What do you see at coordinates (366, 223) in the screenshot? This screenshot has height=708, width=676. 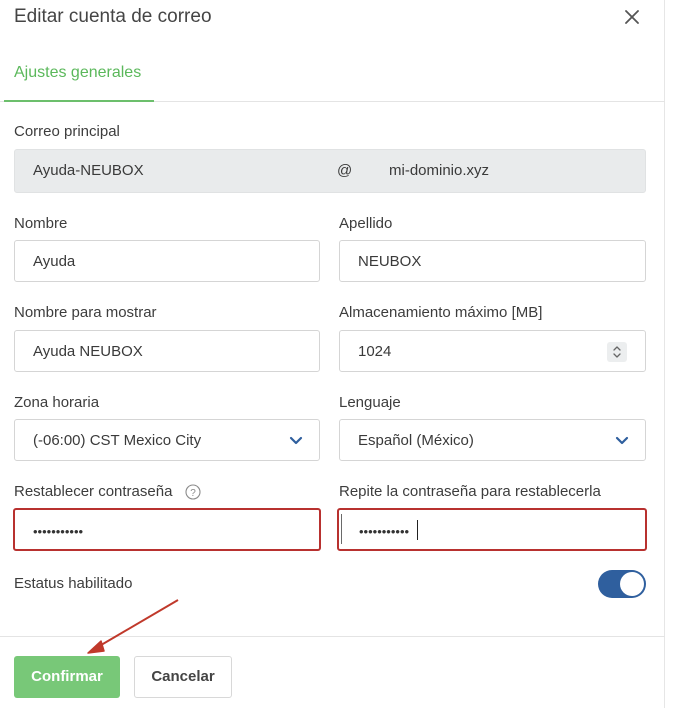 I see `apellido-label: Apellido` at bounding box center [366, 223].